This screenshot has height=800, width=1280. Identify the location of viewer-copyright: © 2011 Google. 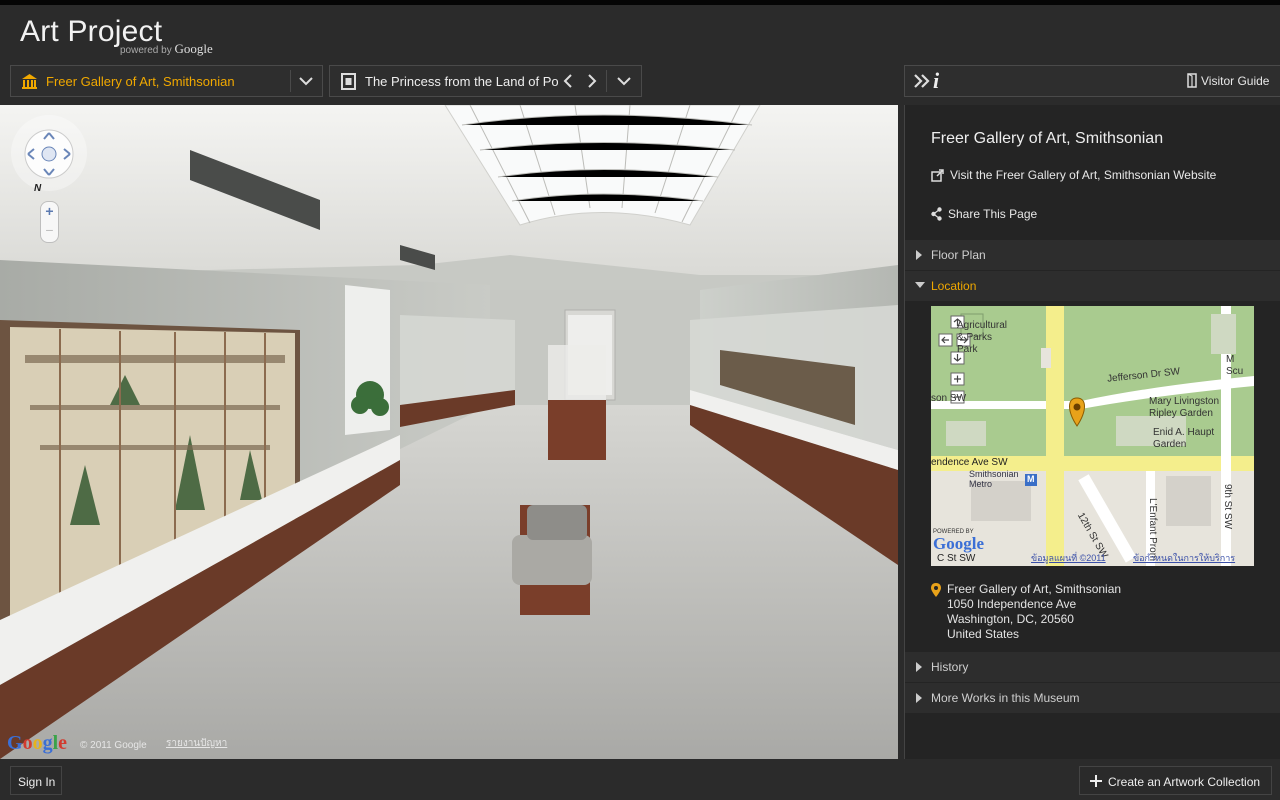
(113, 745).